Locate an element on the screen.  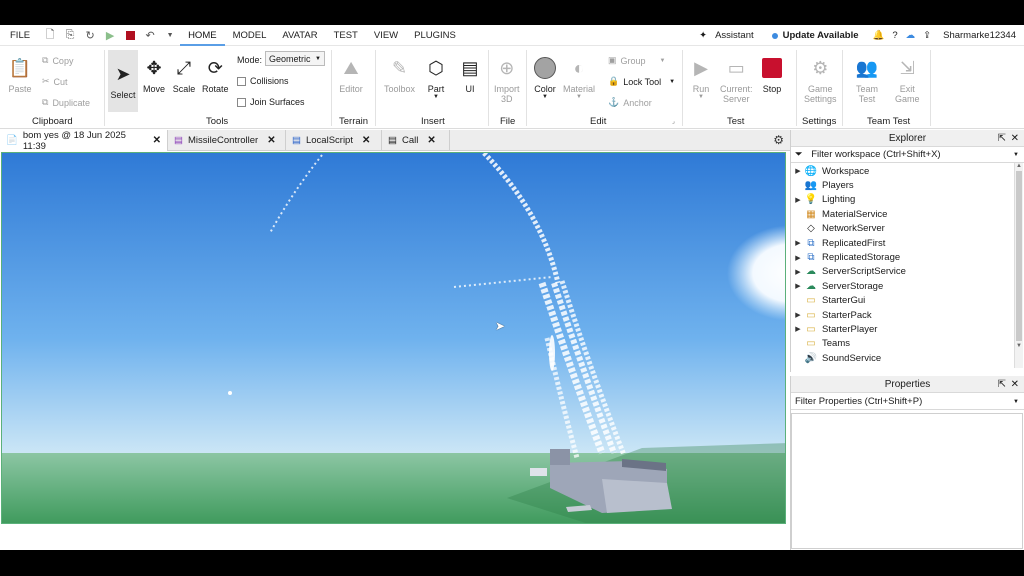
color-button: Color ▼ is located at coordinates (545, 78).